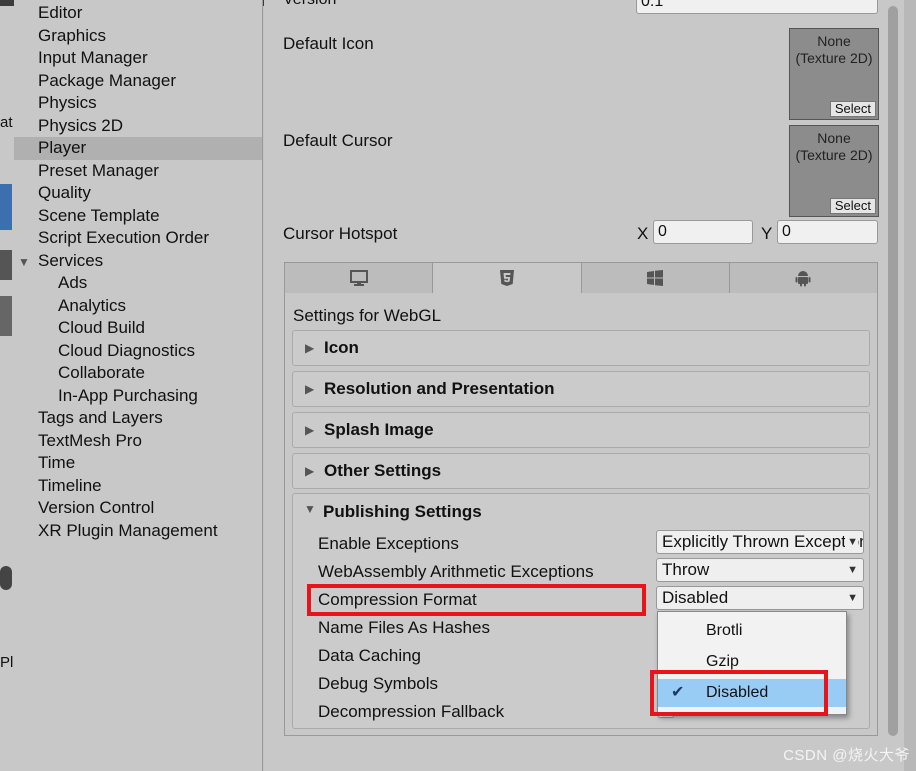 The height and width of the screenshot is (771, 916). I want to click on sidebar-group-services: ▼ Services, so click(138, 261).